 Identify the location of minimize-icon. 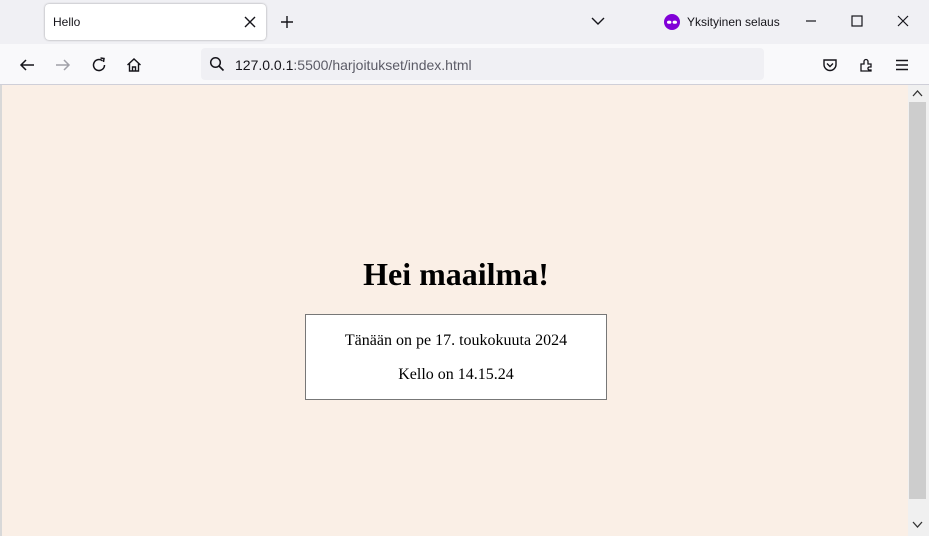
(811, 21).